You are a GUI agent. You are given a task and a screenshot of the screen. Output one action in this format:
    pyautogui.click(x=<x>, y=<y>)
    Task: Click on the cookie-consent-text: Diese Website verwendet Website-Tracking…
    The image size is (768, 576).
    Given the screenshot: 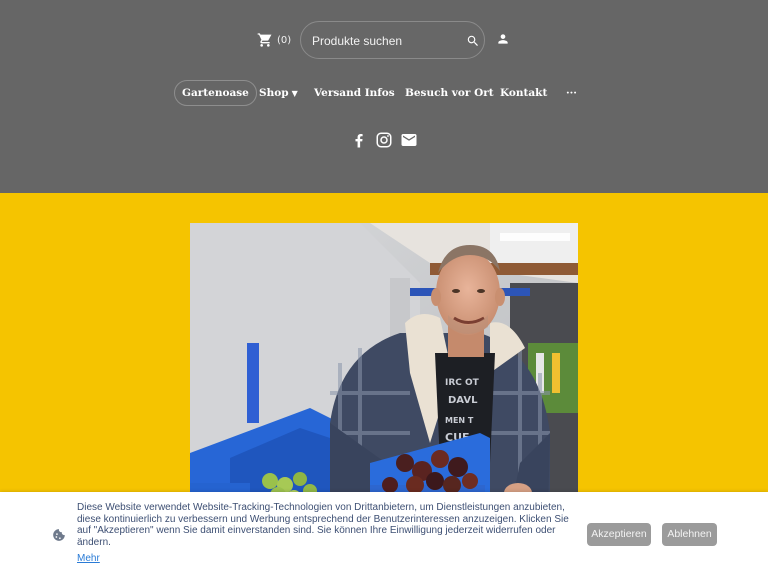 What is the action you would take?
    pyautogui.click(x=323, y=525)
    